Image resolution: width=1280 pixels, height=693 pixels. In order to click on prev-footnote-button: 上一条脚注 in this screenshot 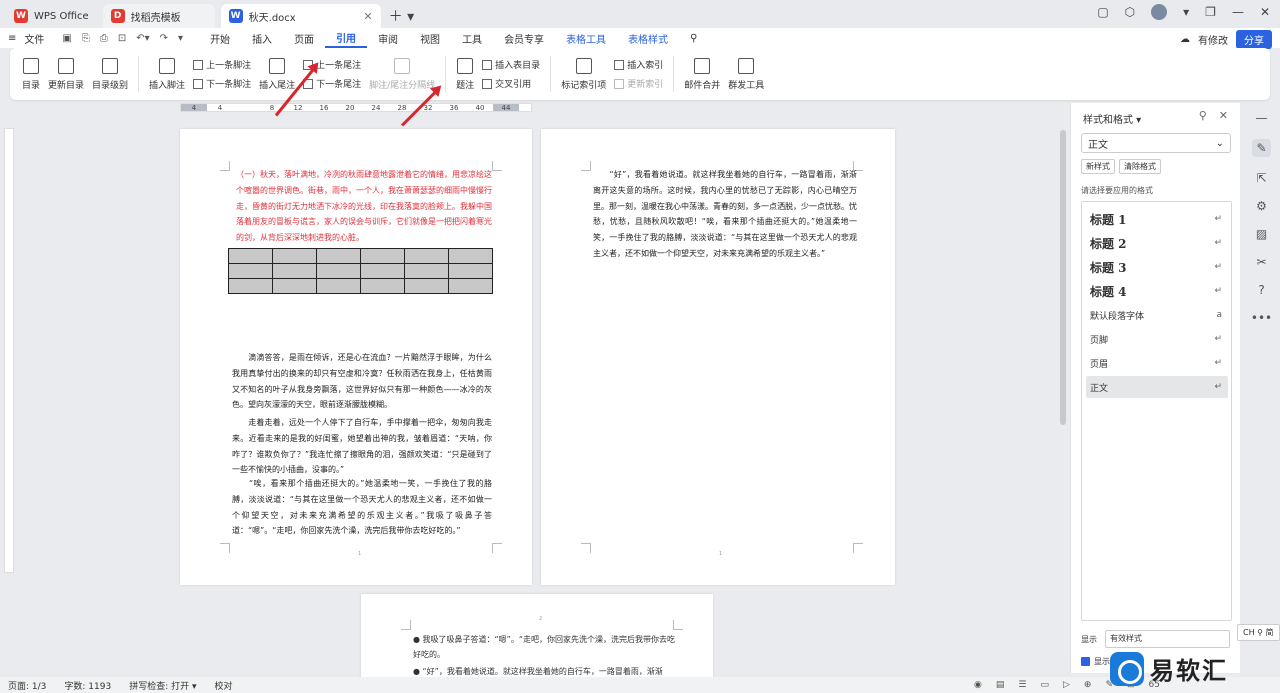, I will do `click(222, 64)`.